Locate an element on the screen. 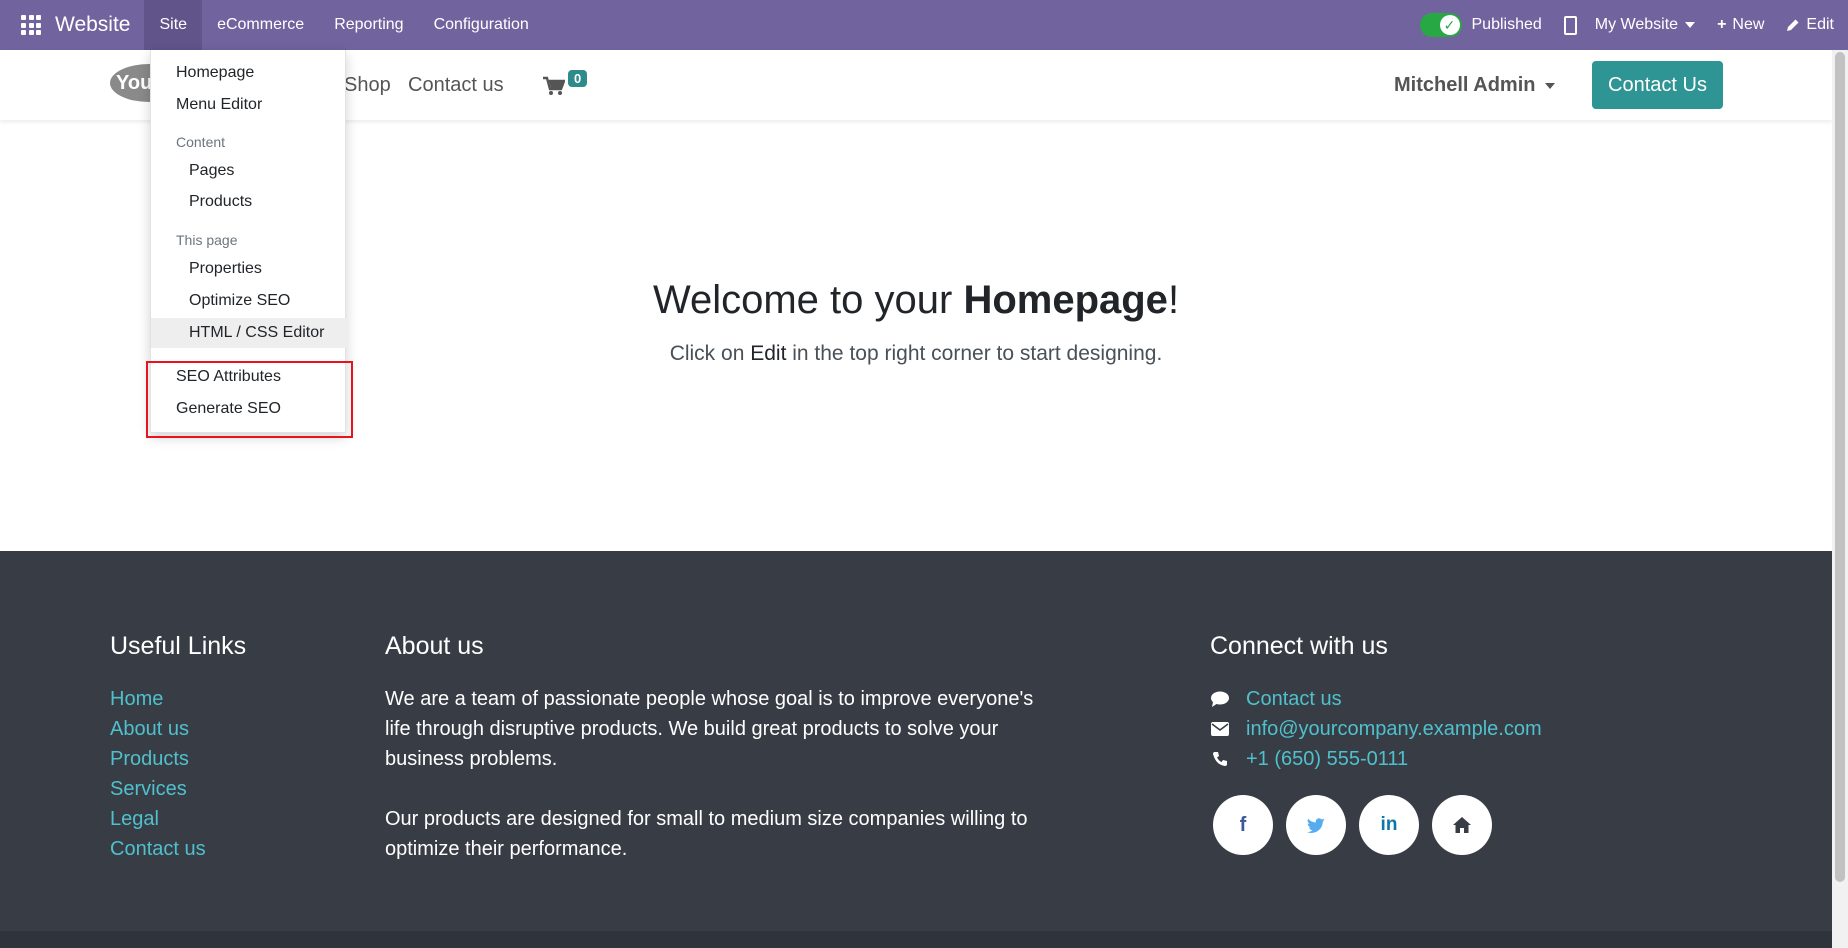  facebook-icon: f is located at coordinates (1243, 825).